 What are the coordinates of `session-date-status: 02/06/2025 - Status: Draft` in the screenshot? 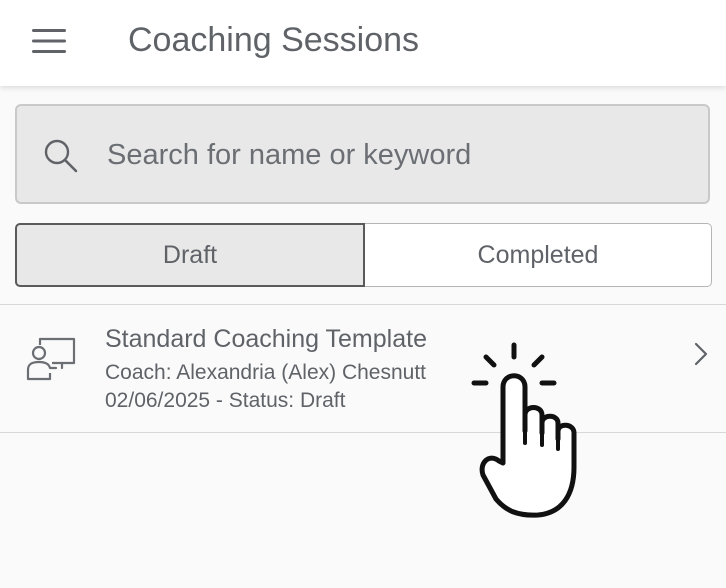 It's located at (225, 400).